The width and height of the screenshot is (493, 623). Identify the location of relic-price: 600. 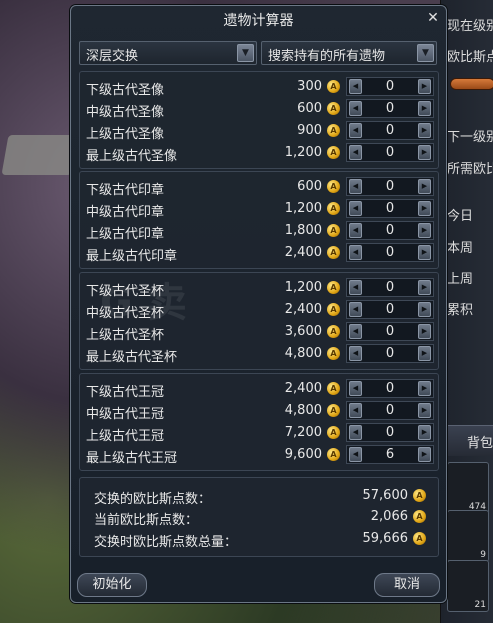
(309, 186).